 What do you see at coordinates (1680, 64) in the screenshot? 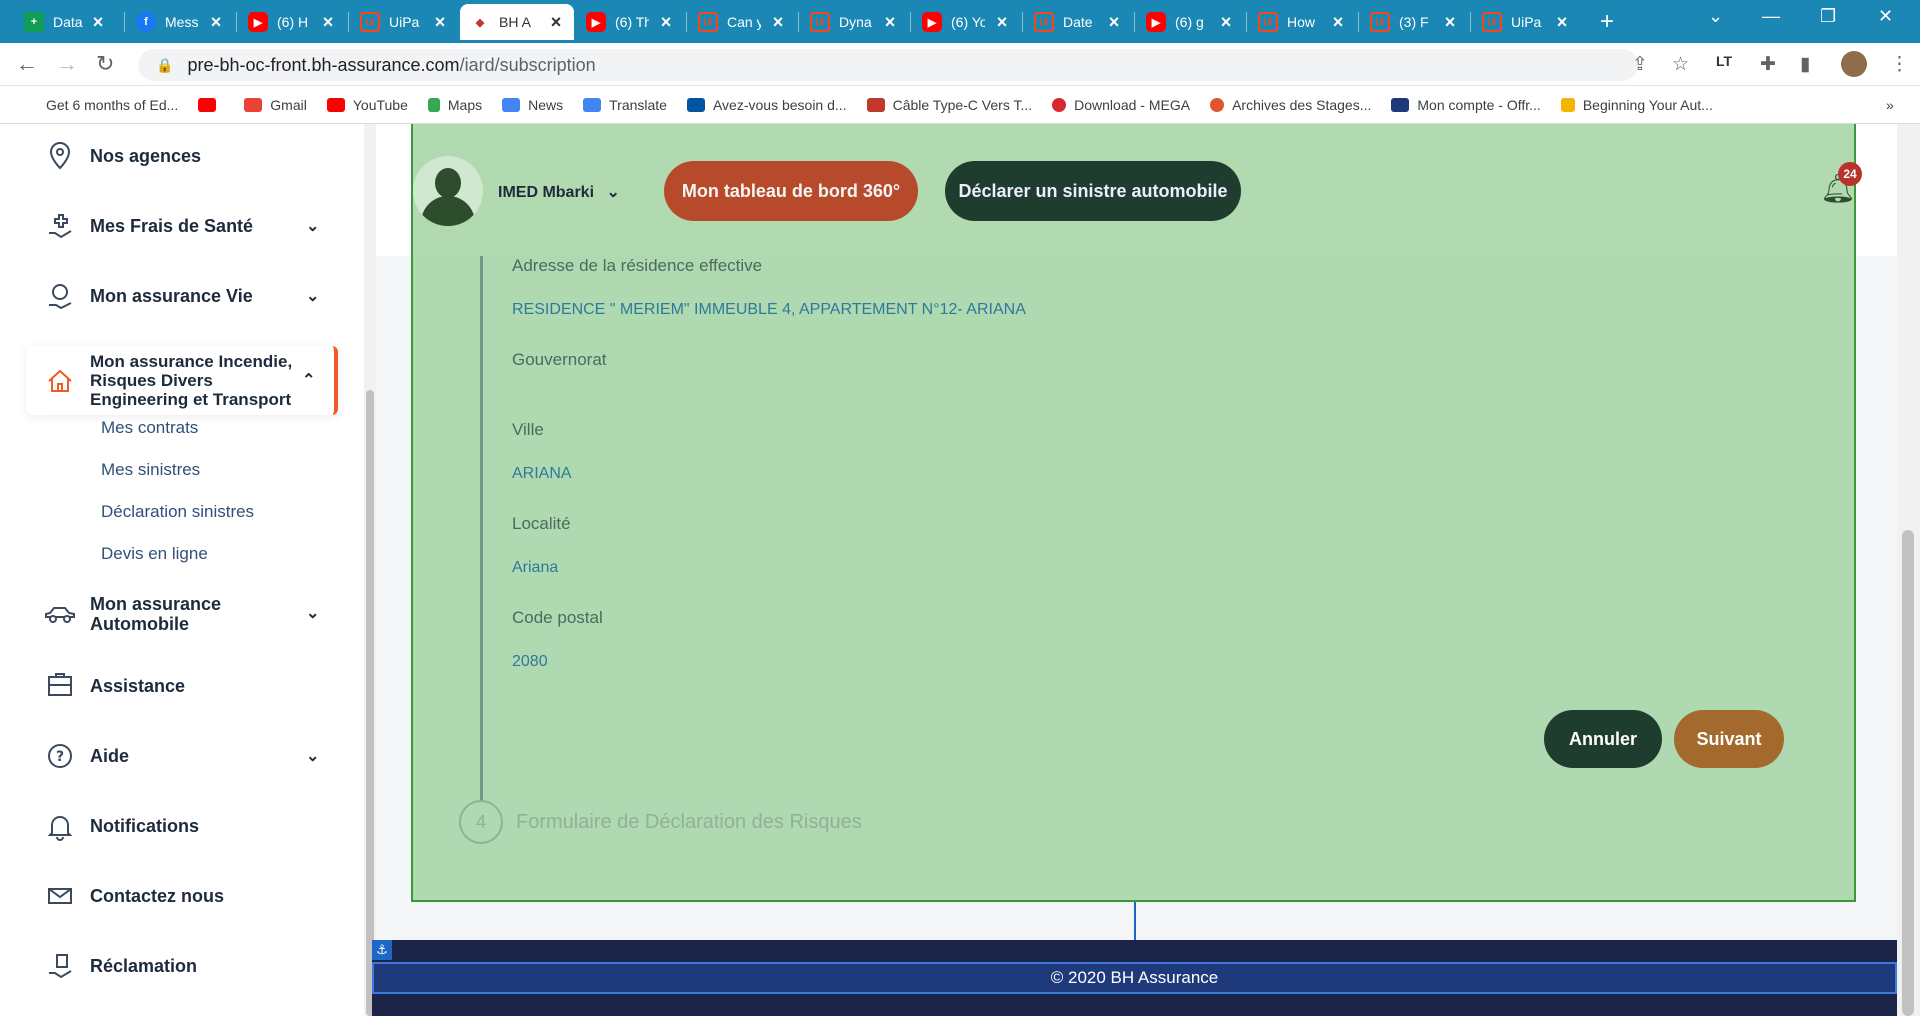
I see `bookmark-star-icon: ☆` at bounding box center [1680, 64].